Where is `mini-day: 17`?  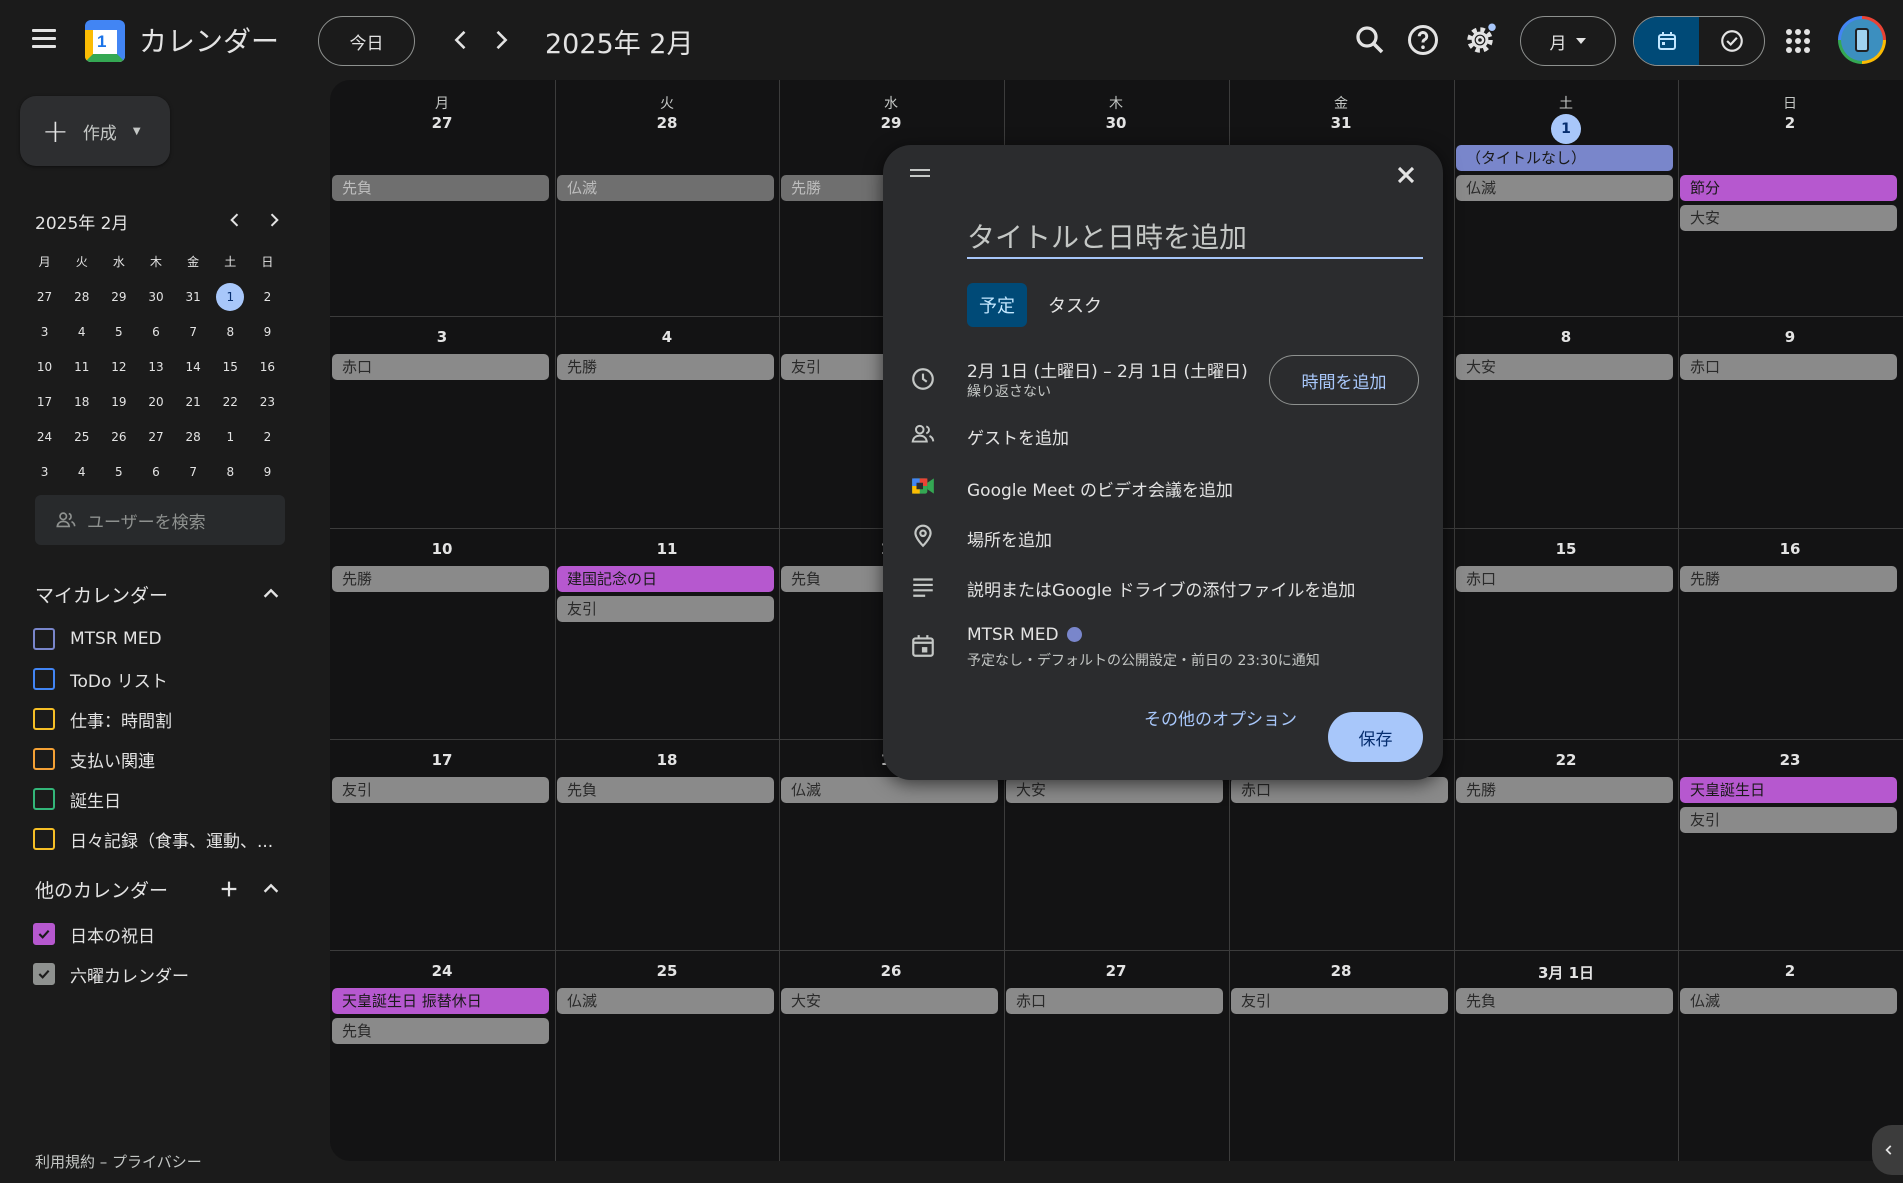
mini-day: 17 is located at coordinates (44, 402).